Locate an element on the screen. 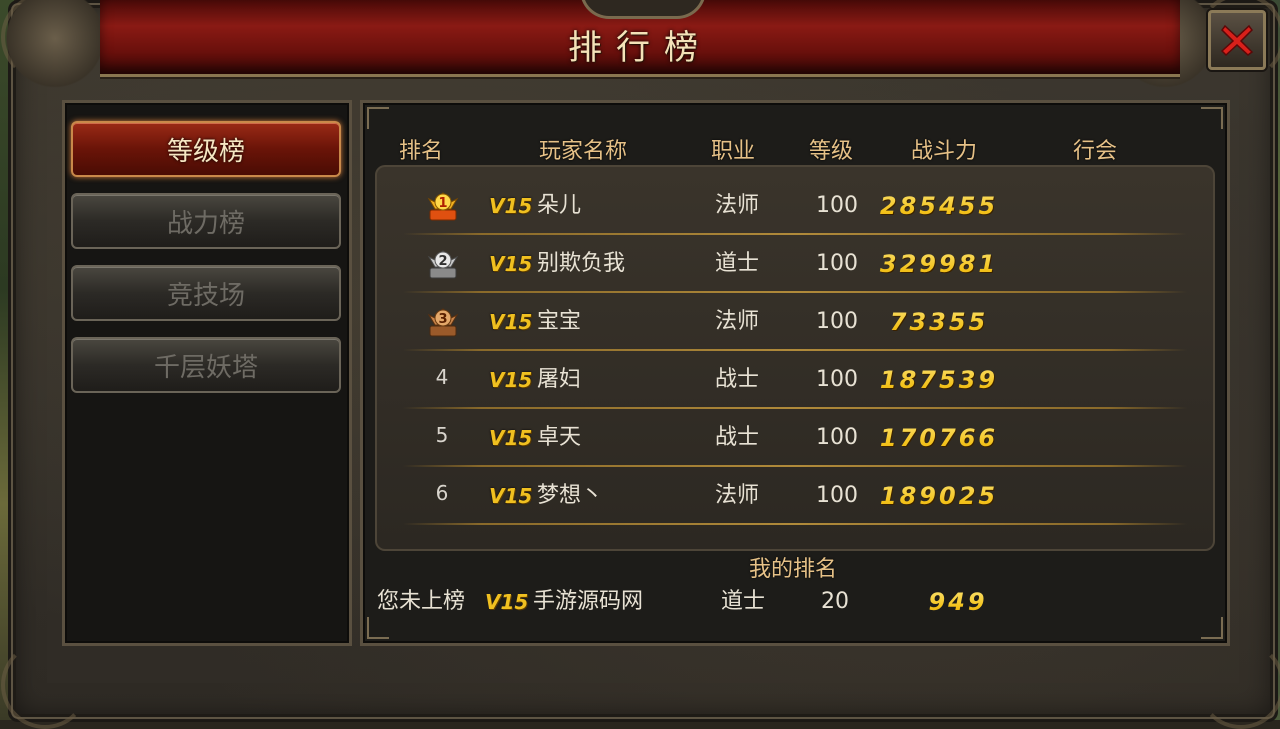 Image resolution: width=1280 pixels, height=729 pixels. dragon-ornament-icon is located at coordinates (55, 48).